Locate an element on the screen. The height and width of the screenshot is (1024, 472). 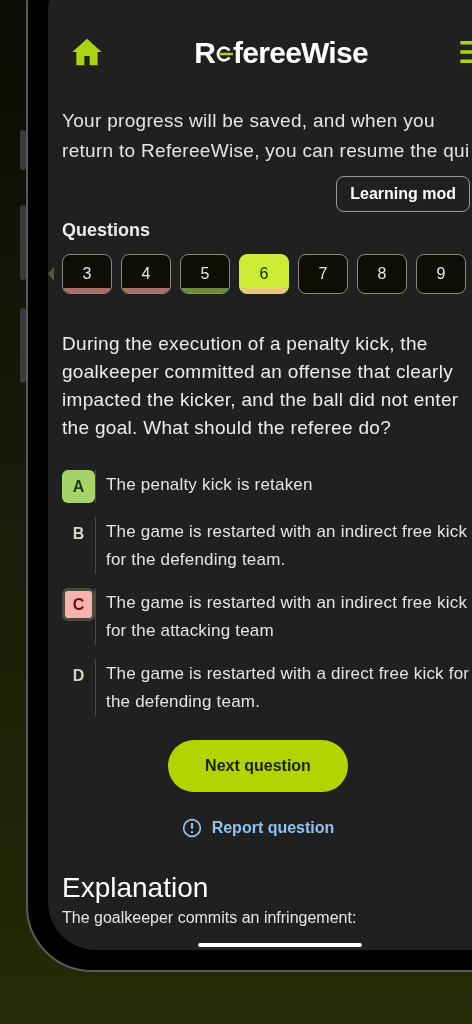
answer-text: The game is restarted with an indirect free kick for the attacking team is located at coordinates (289, 616).